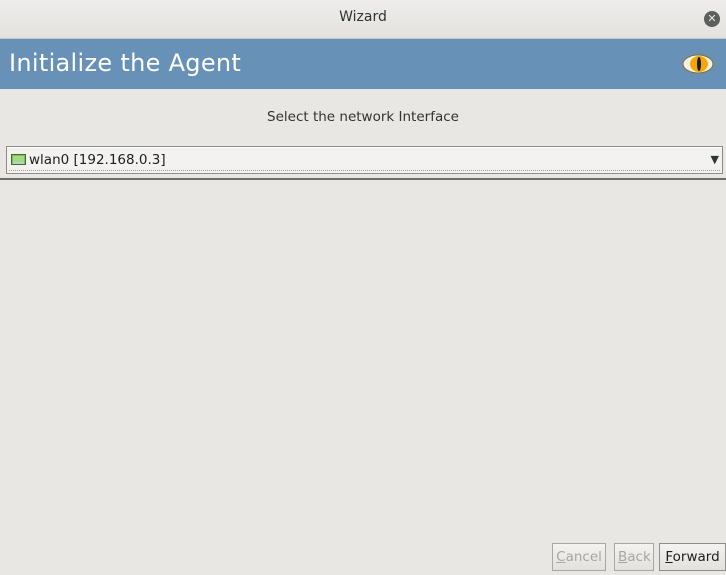 This screenshot has height=575, width=726. What do you see at coordinates (97, 160) in the screenshot?
I see `selected-interface: wlan0 [192.168.0.3]` at bounding box center [97, 160].